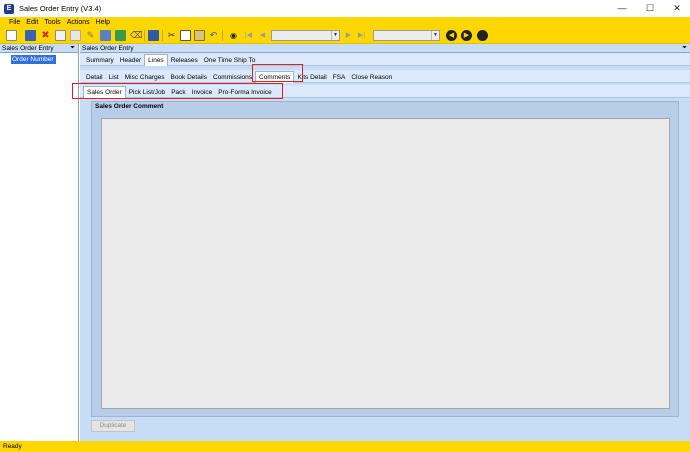  What do you see at coordinates (12, 446) in the screenshot?
I see `status-text: Ready` at bounding box center [12, 446].